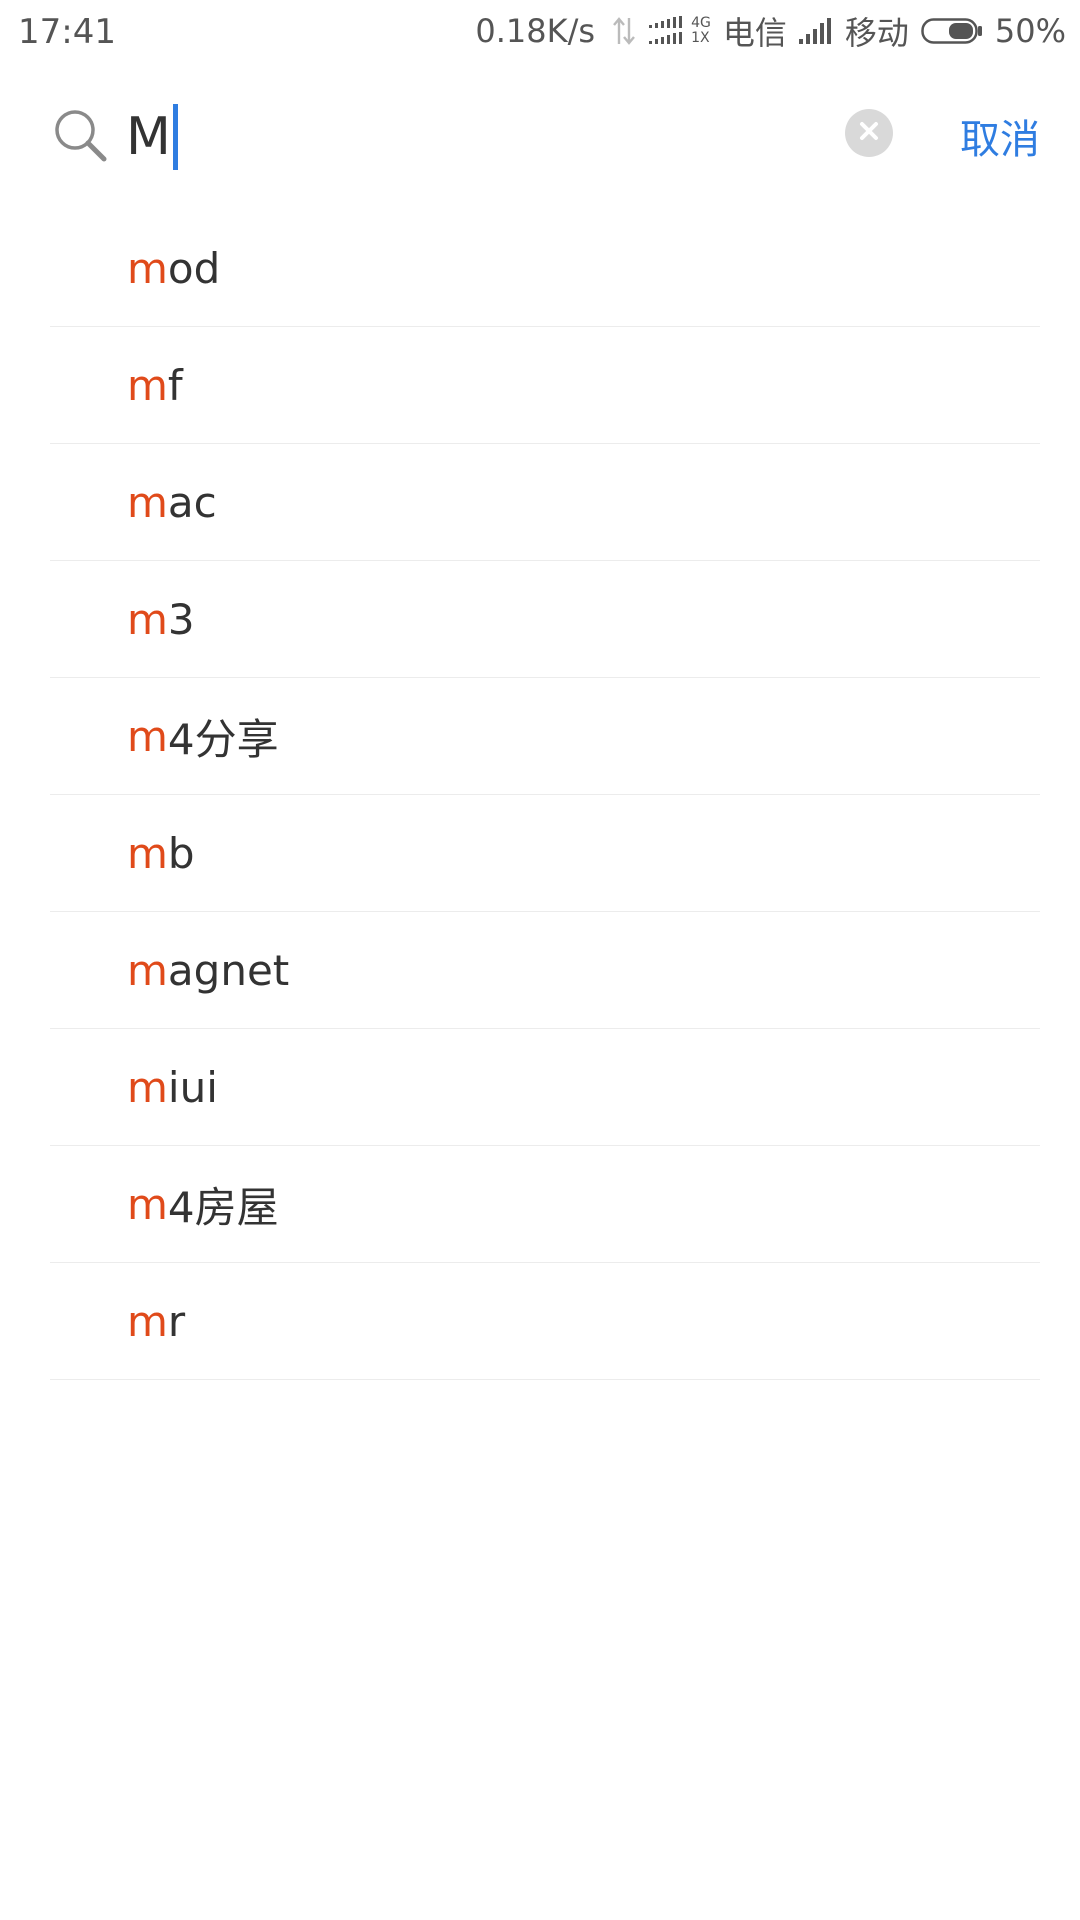 Image resolution: width=1080 pixels, height=1920 pixels. What do you see at coordinates (545, 1321) in the screenshot?
I see `suggestion-item: mr` at bounding box center [545, 1321].